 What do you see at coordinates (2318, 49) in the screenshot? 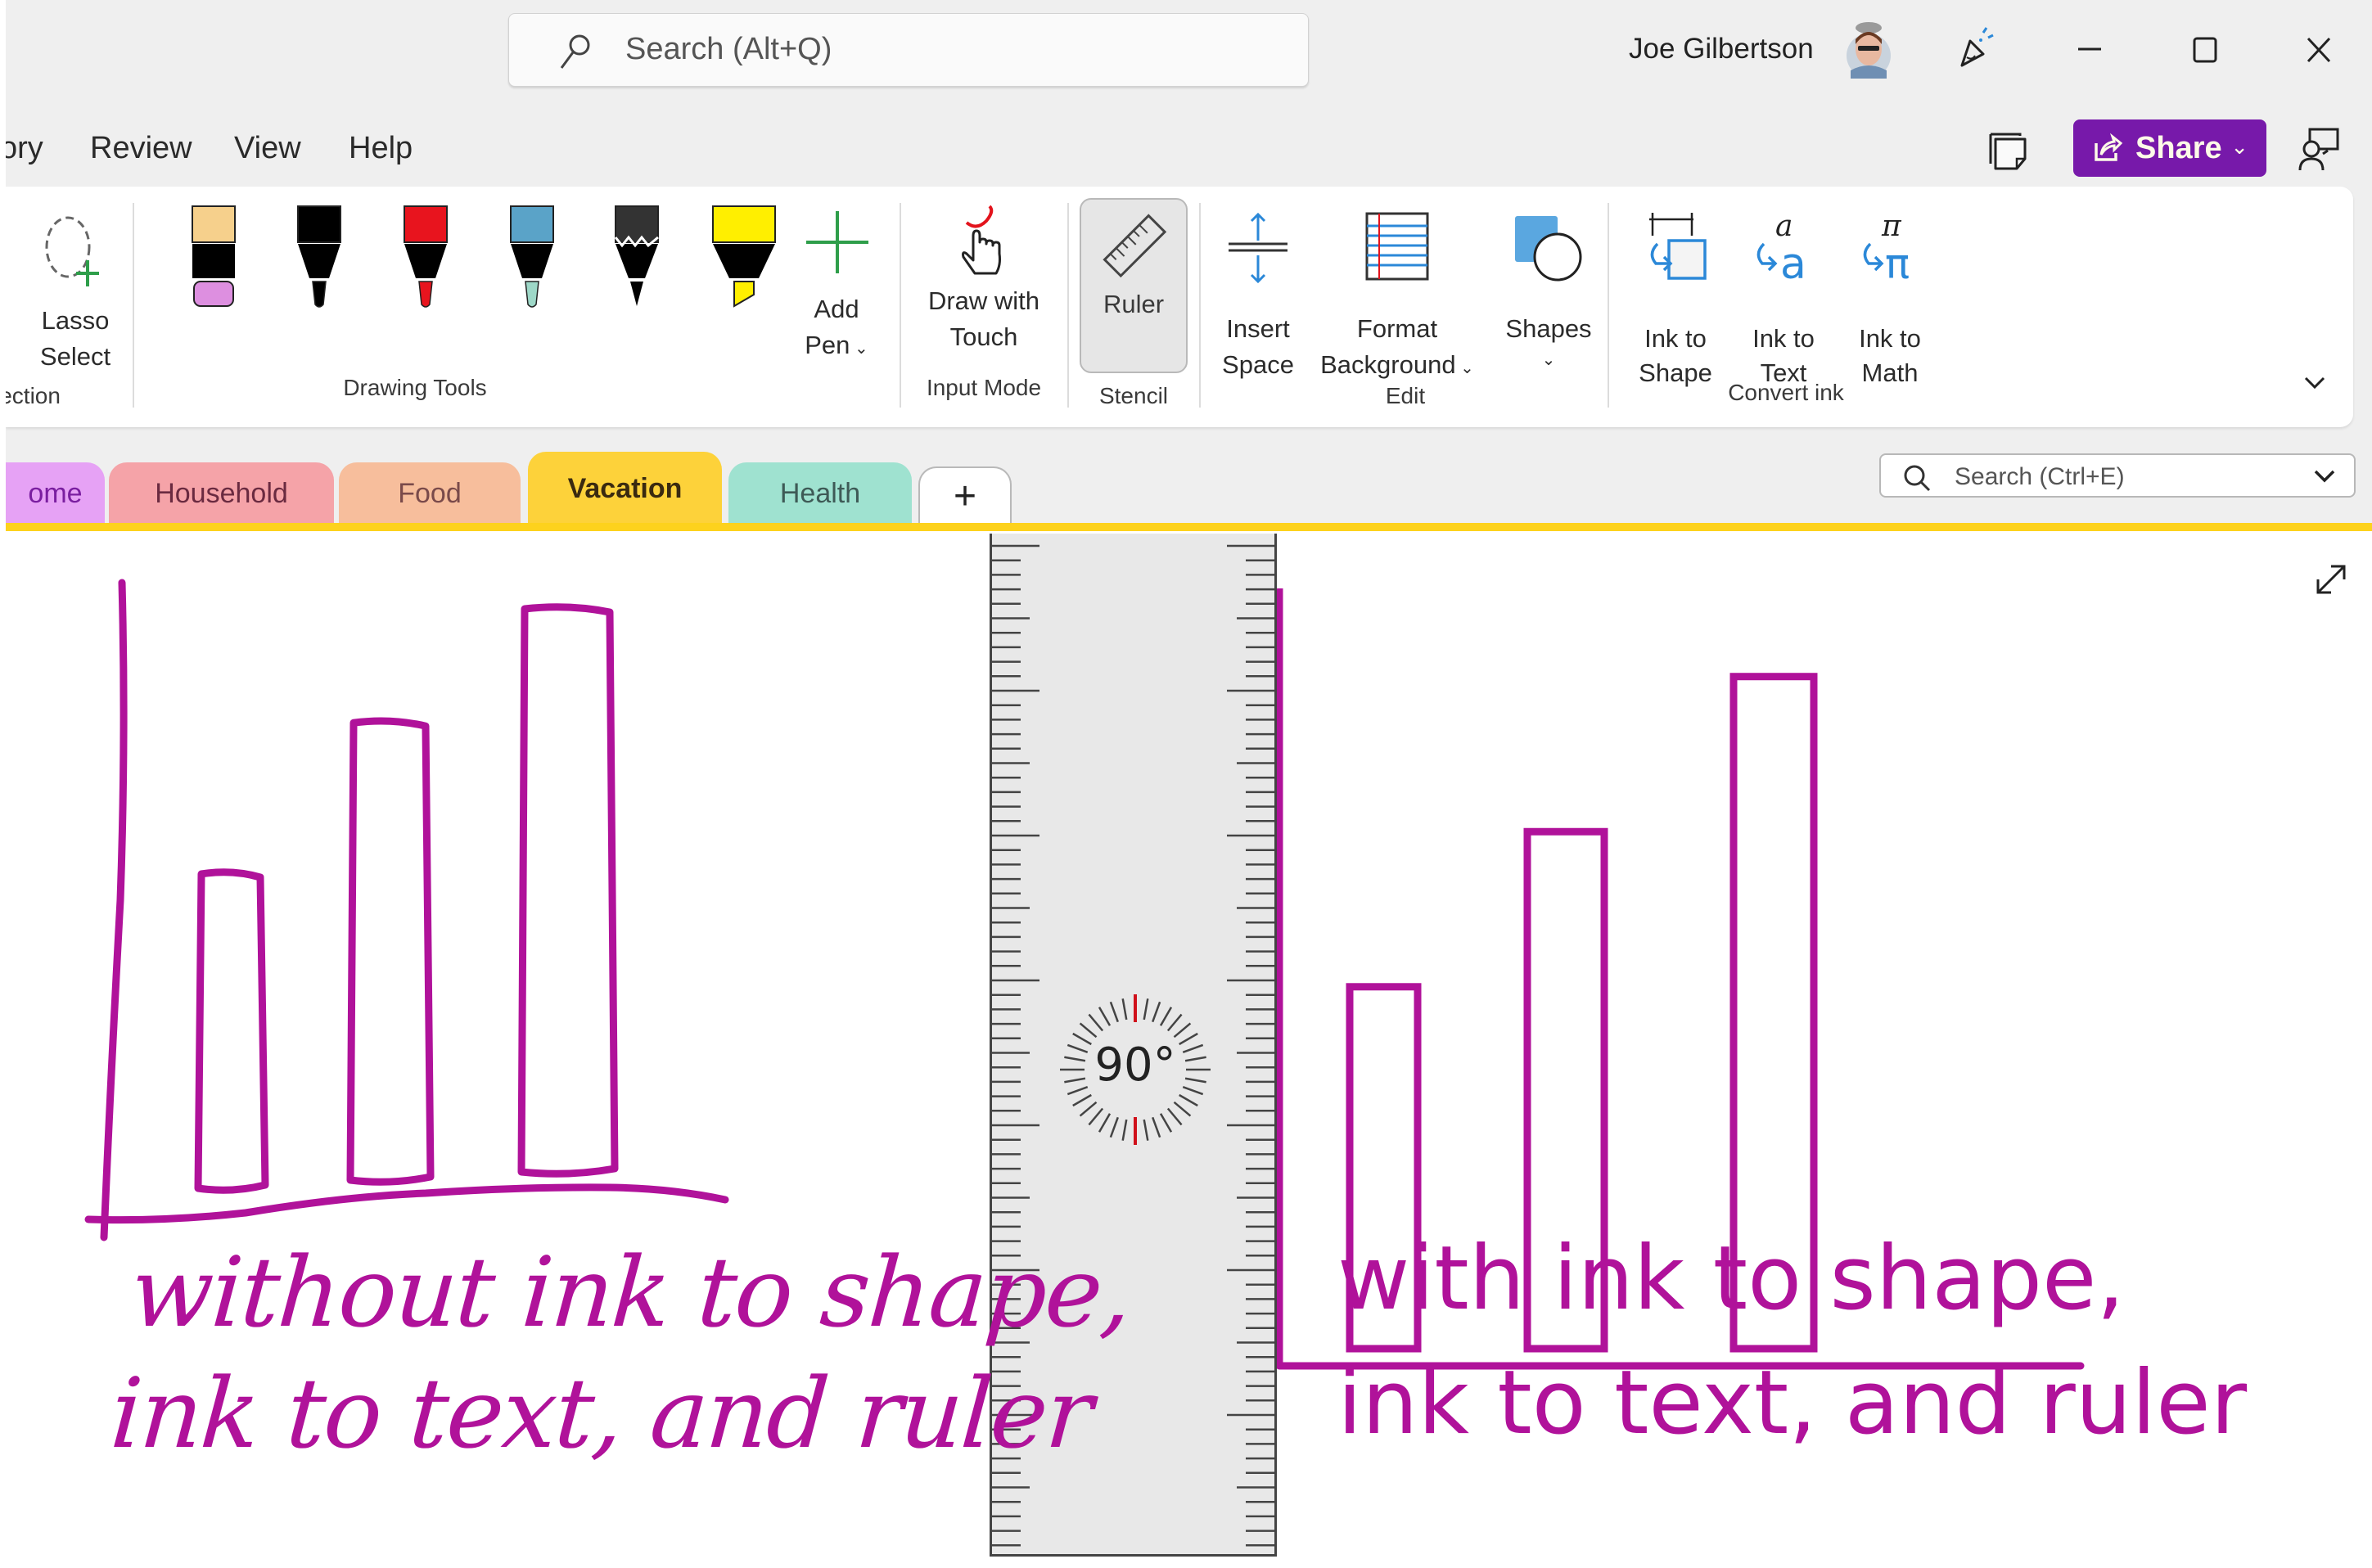
I see `close-icon` at bounding box center [2318, 49].